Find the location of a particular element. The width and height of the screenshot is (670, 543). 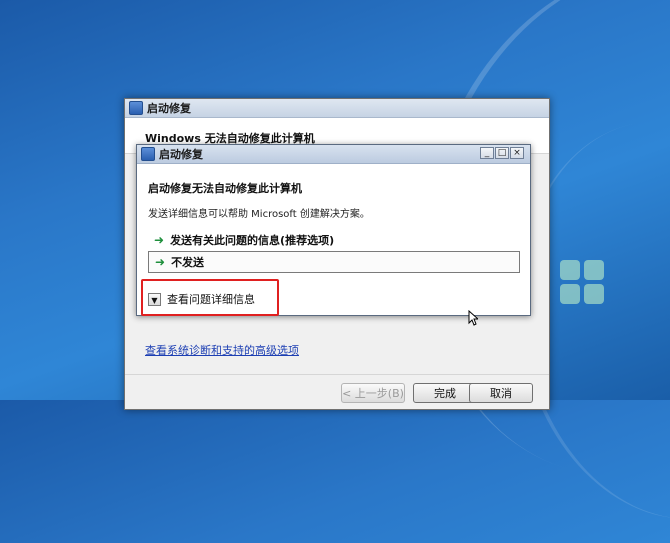

windows-logo-icon is located at coordinates (585, 285).